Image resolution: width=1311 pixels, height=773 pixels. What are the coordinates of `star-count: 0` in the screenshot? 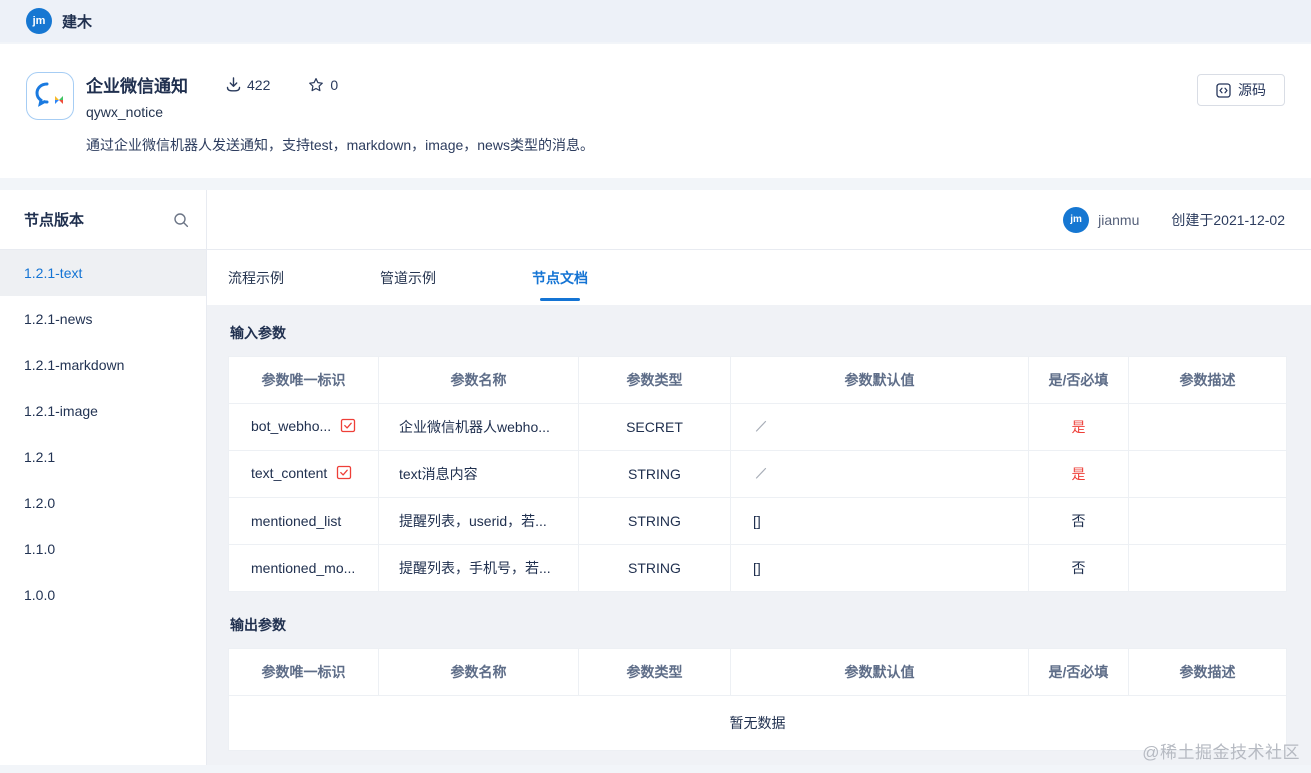 It's located at (323, 85).